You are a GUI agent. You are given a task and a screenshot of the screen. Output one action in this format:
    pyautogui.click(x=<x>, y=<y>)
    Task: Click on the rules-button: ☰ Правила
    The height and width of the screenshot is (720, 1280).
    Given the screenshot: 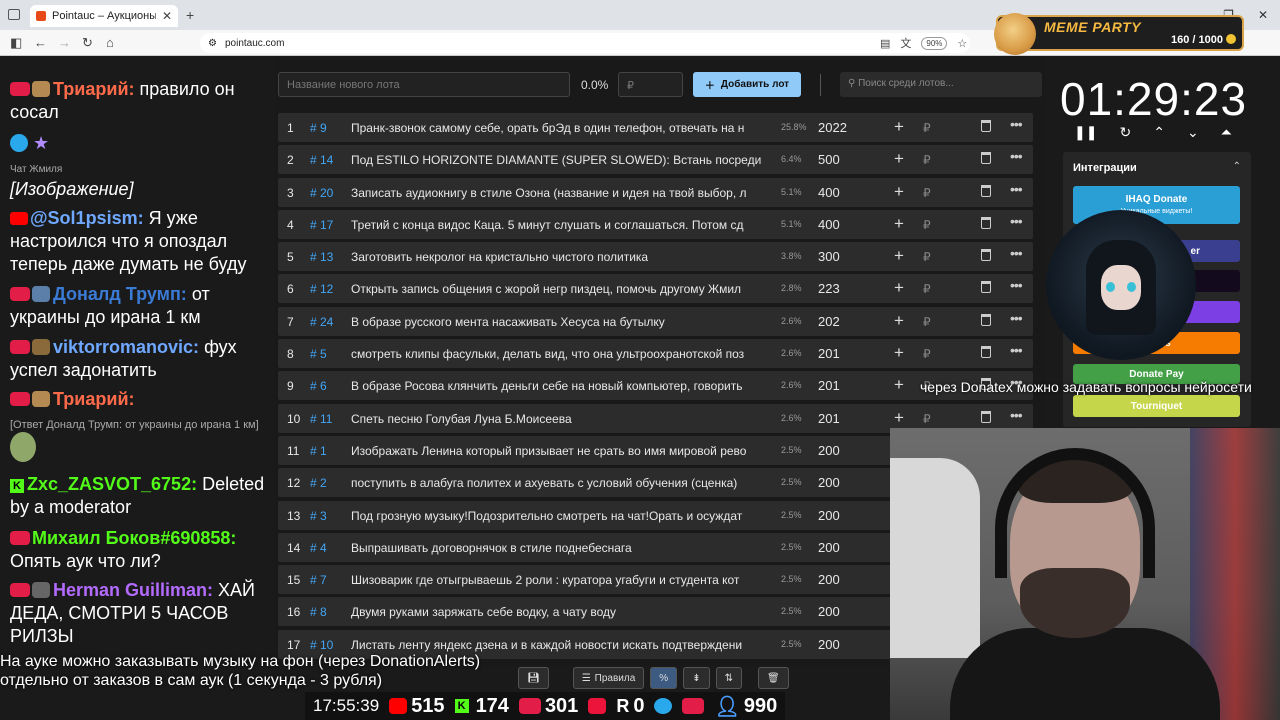 What is the action you would take?
    pyautogui.click(x=608, y=678)
    